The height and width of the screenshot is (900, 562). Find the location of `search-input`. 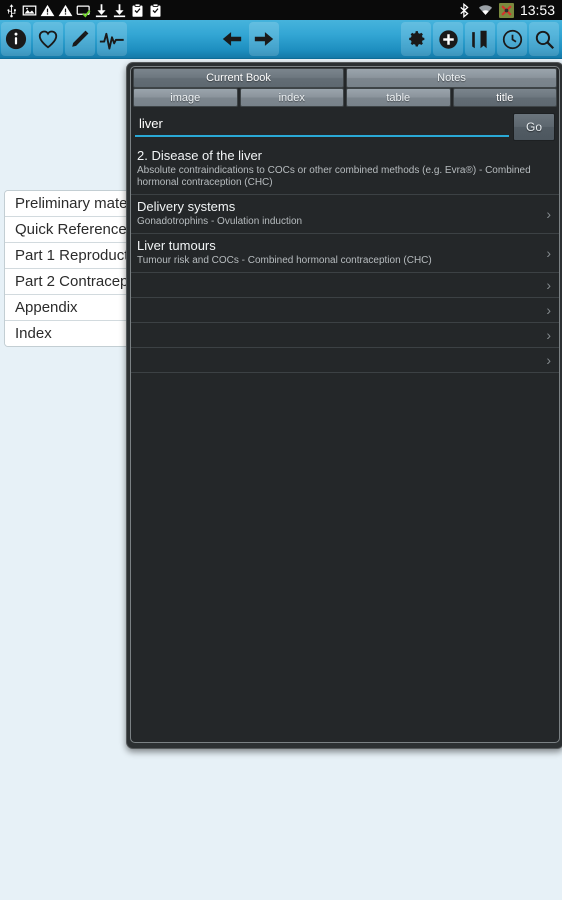

search-input is located at coordinates (322, 125).